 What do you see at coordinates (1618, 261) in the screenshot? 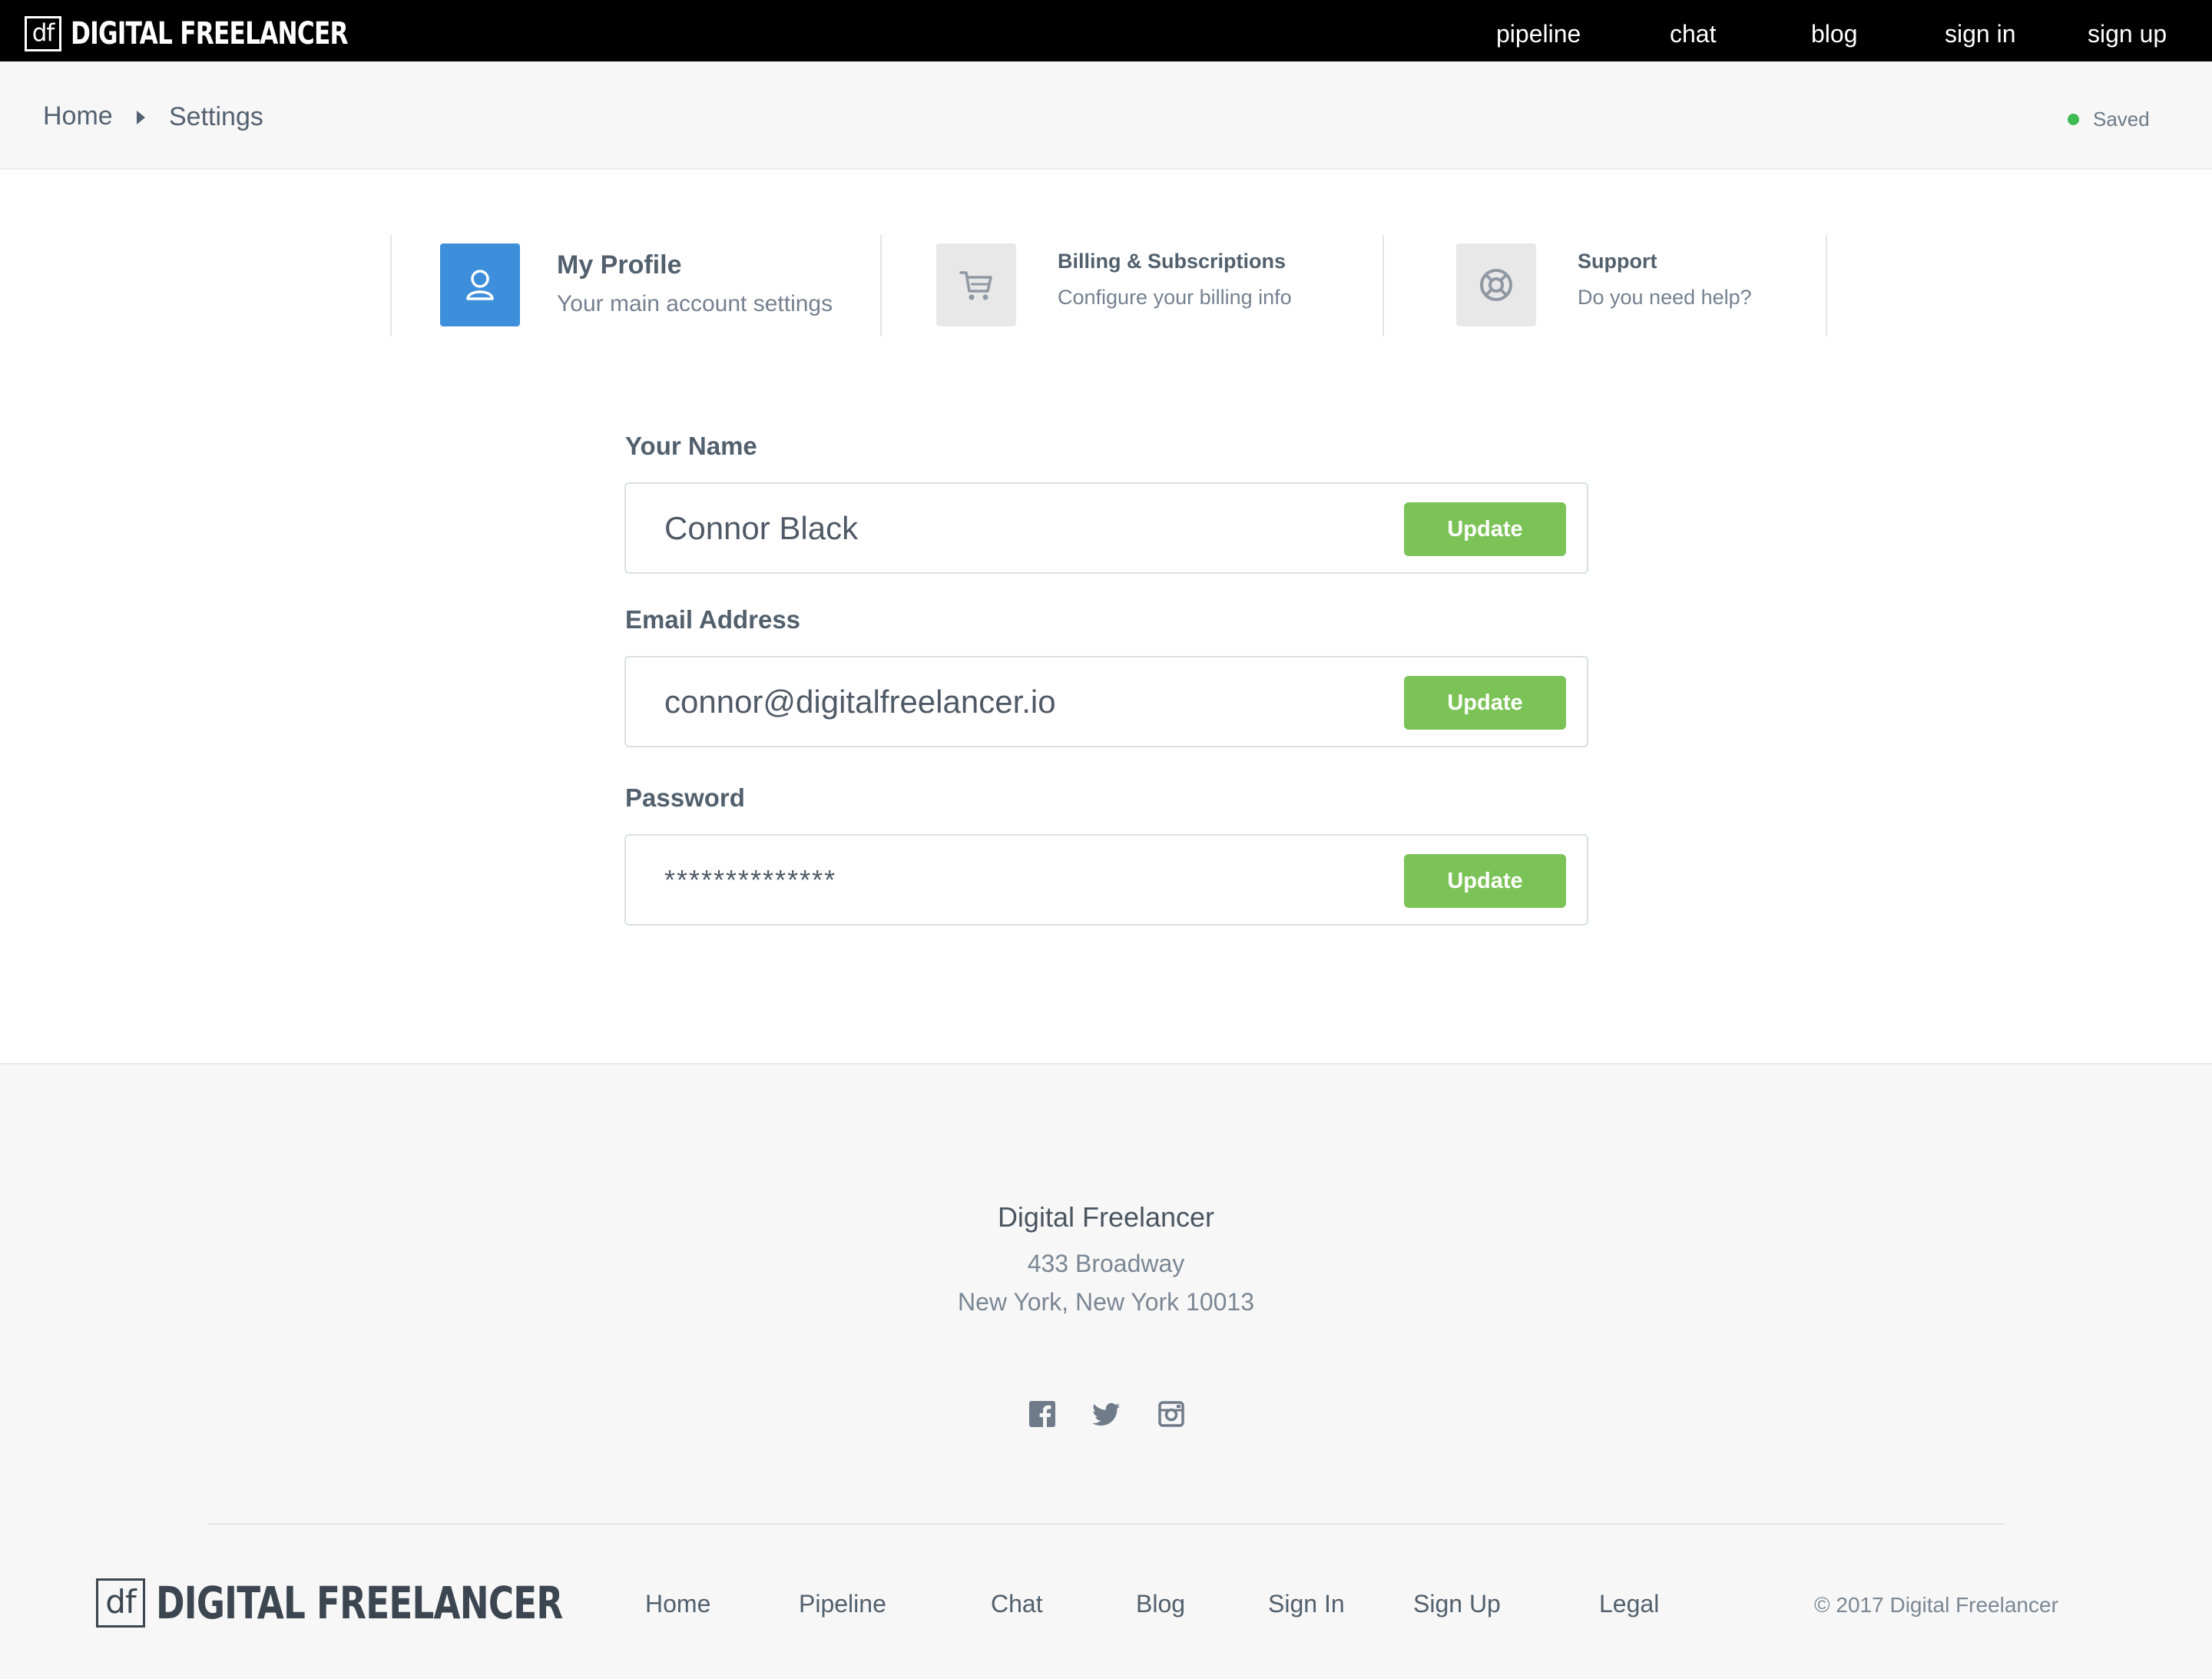
I see `tab-title: Support` at bounding box center [1618, 261].